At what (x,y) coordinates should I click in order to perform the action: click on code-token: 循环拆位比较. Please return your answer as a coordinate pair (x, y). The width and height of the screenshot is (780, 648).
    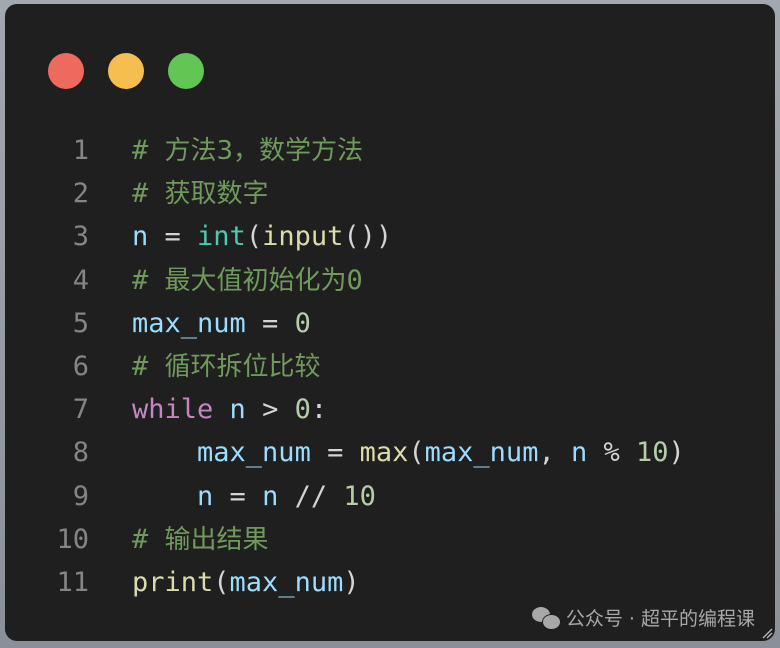
    Looking at the image, I should click on (242, 366).